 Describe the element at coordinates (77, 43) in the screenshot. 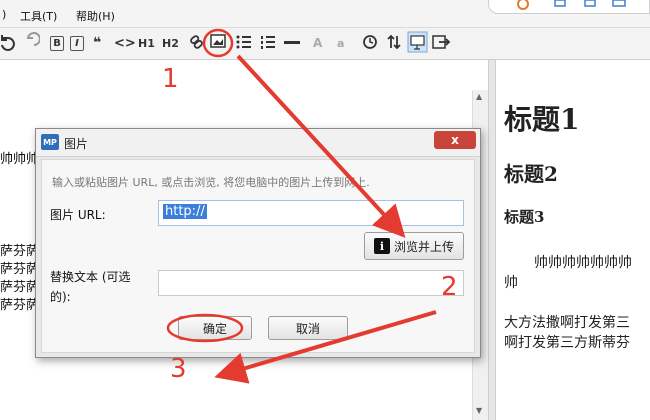

I see `italic-button: I` at that location.